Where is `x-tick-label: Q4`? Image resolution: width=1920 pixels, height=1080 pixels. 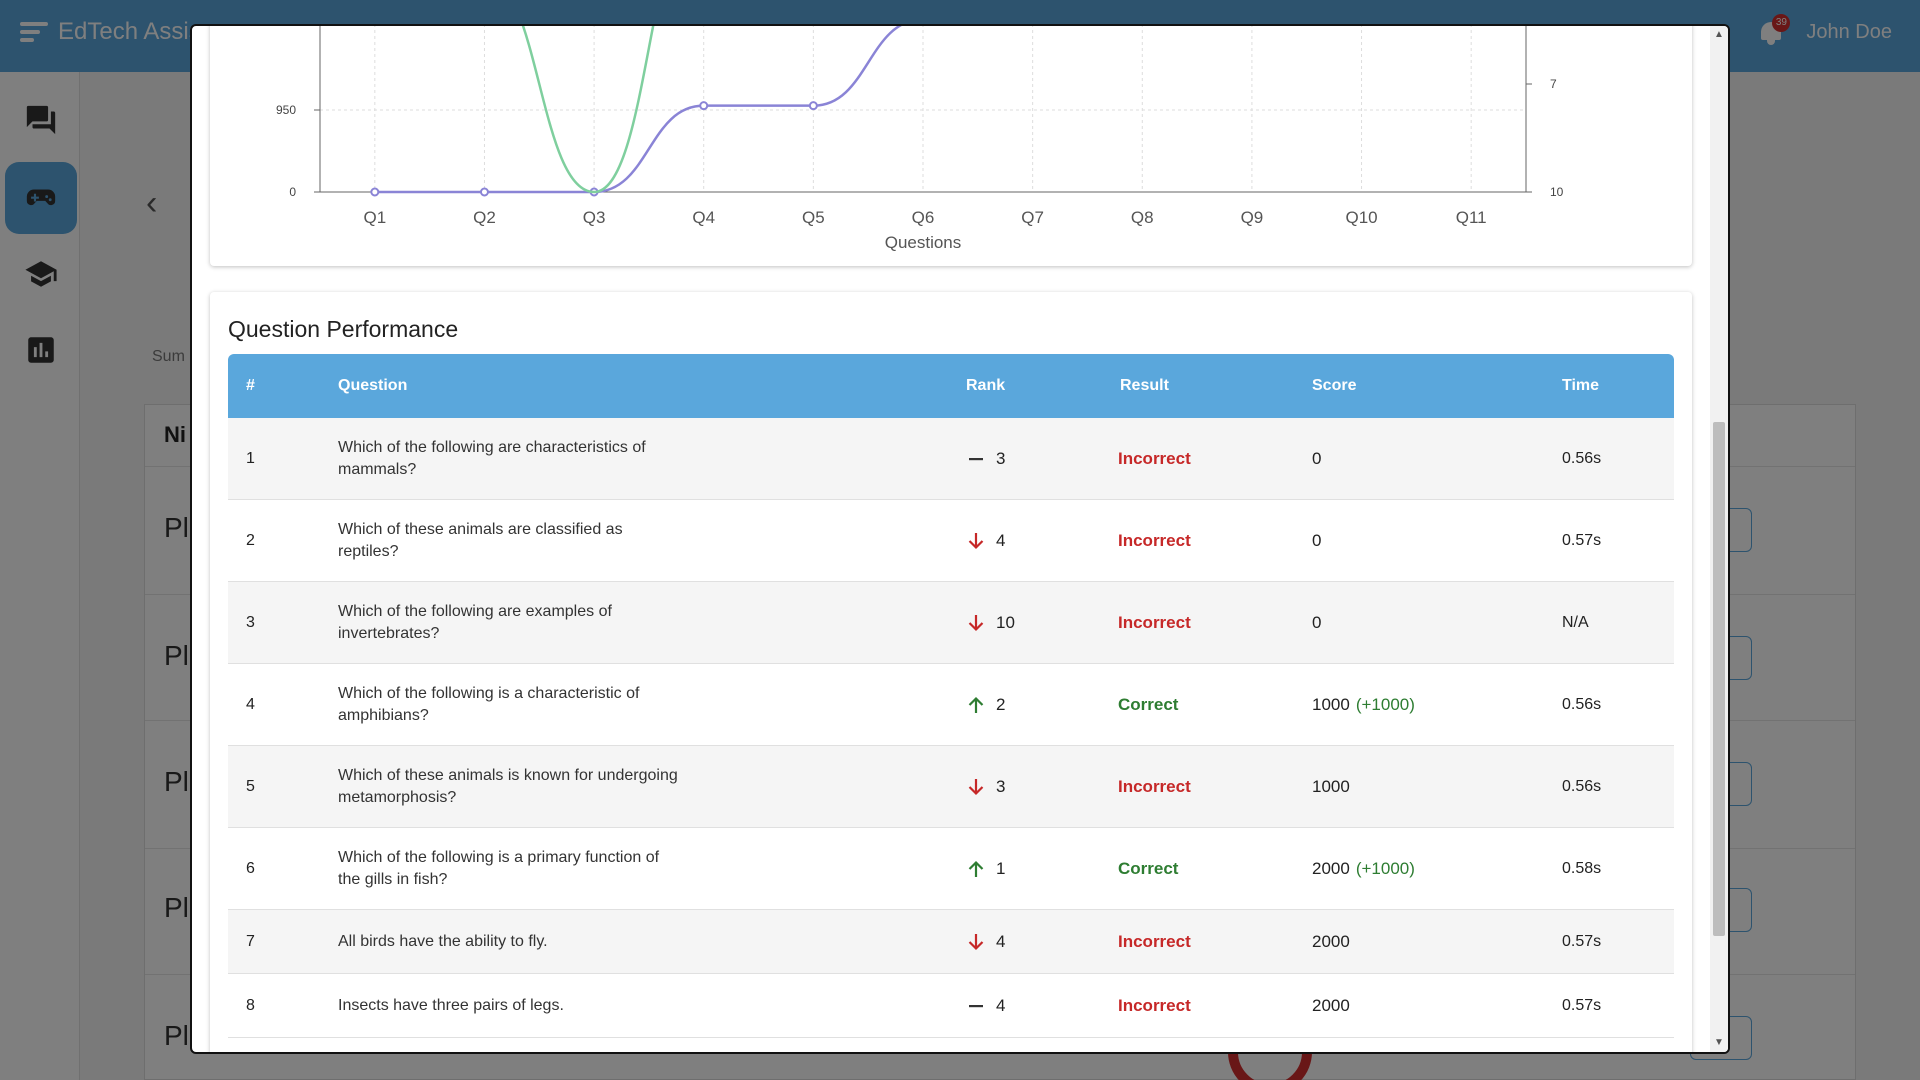
x-tick-label: Q4 is located at coordinates (703, 217).